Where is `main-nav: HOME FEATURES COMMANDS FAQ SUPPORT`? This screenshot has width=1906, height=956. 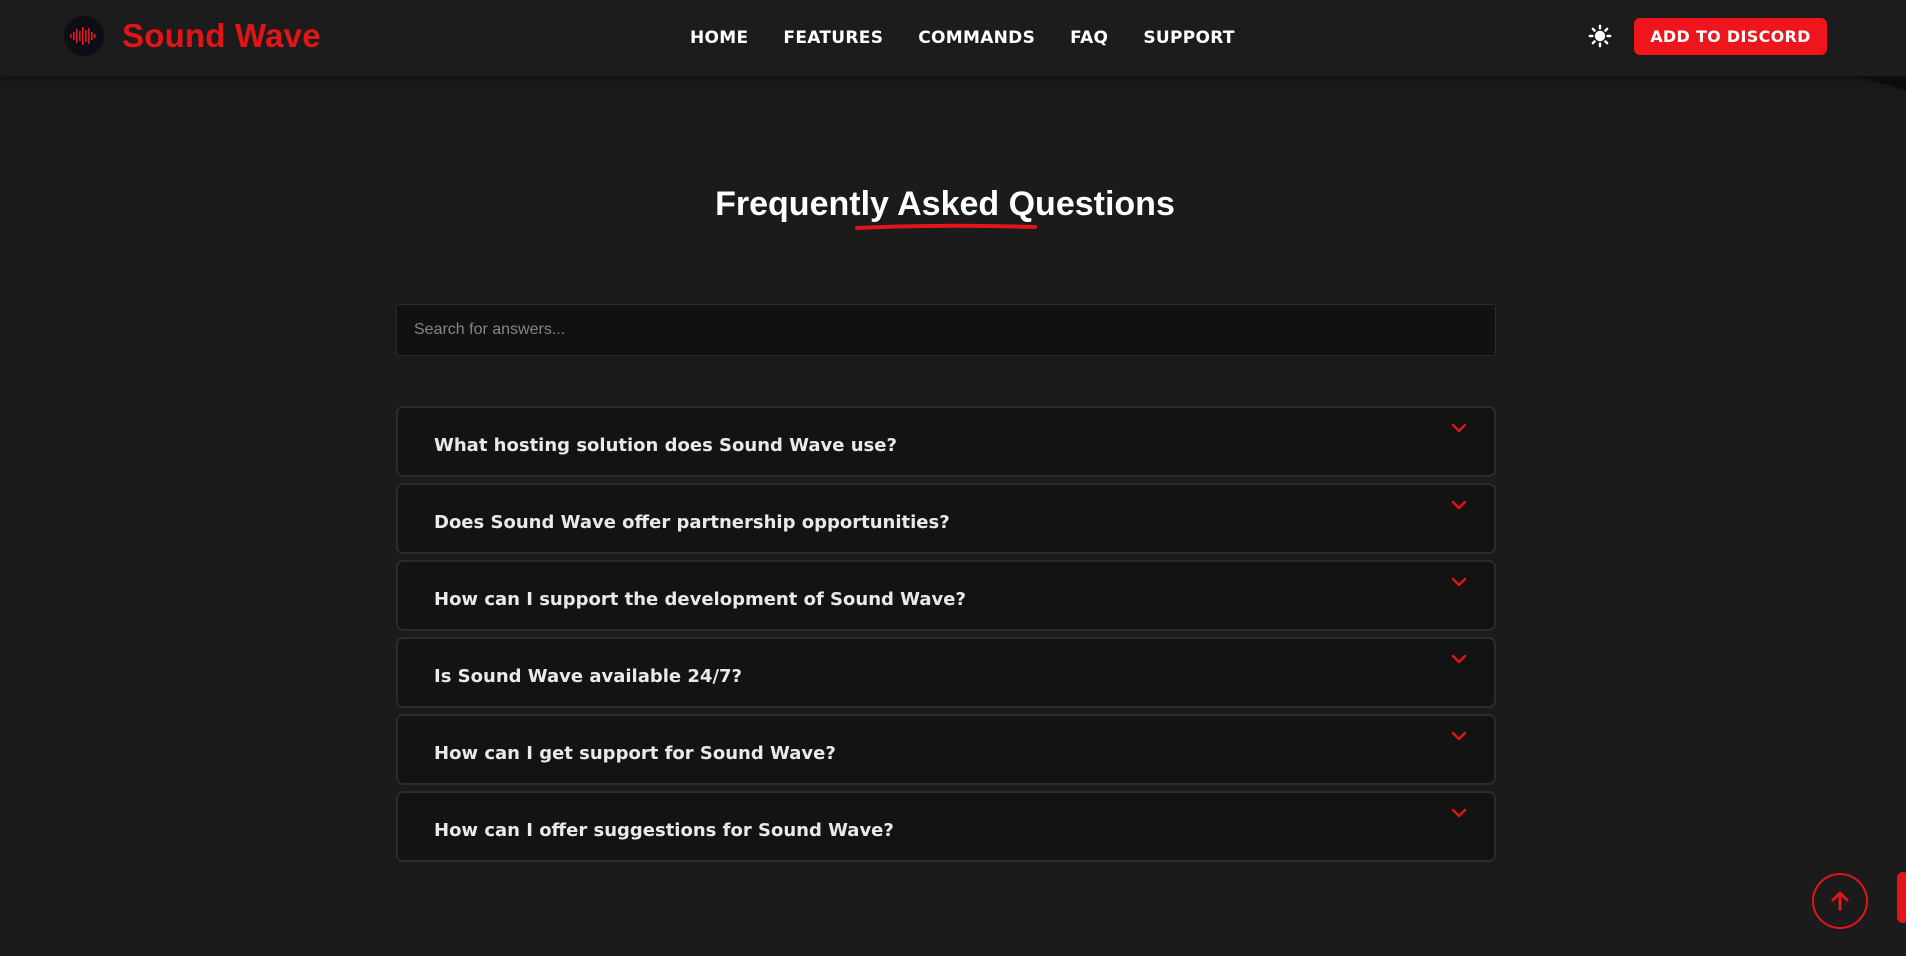
main-nav: HOME FEATURES COMMANDS FAQ SUPPORT is located at coordinates (980, 38).